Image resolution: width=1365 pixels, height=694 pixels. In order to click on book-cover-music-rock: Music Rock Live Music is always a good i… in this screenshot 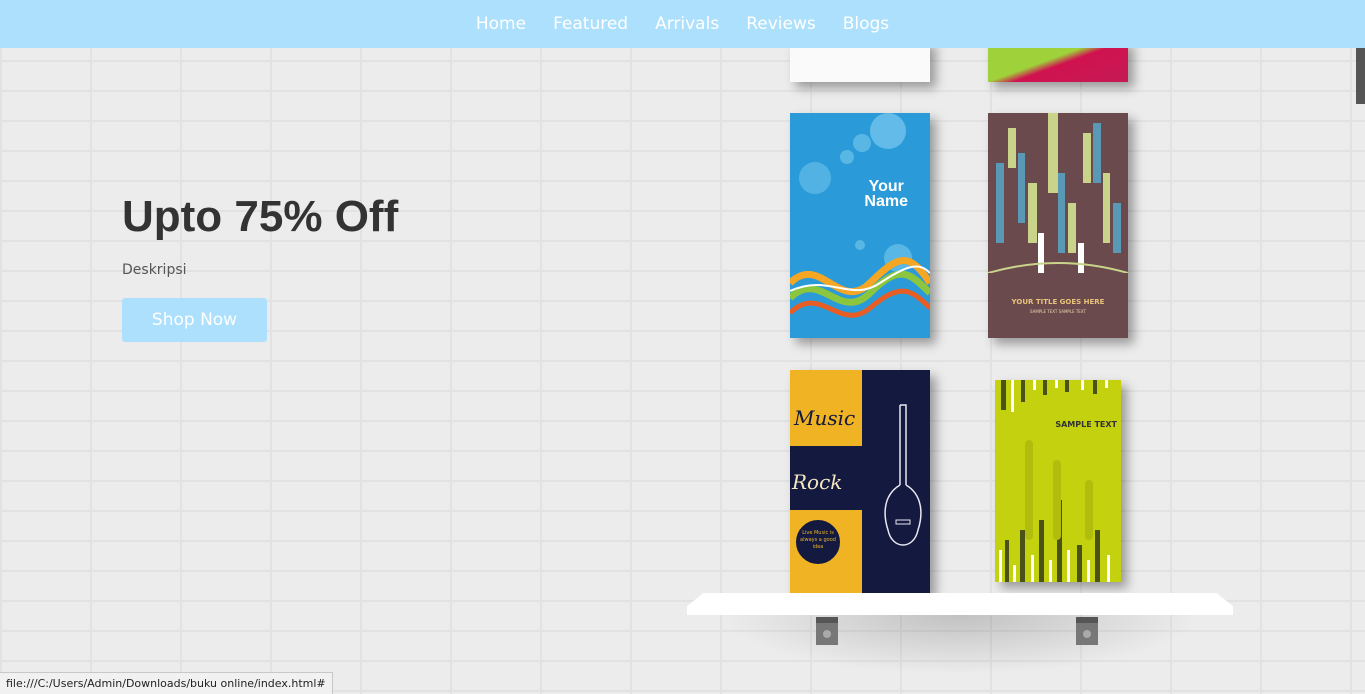, I will do `click(860, 481)`.